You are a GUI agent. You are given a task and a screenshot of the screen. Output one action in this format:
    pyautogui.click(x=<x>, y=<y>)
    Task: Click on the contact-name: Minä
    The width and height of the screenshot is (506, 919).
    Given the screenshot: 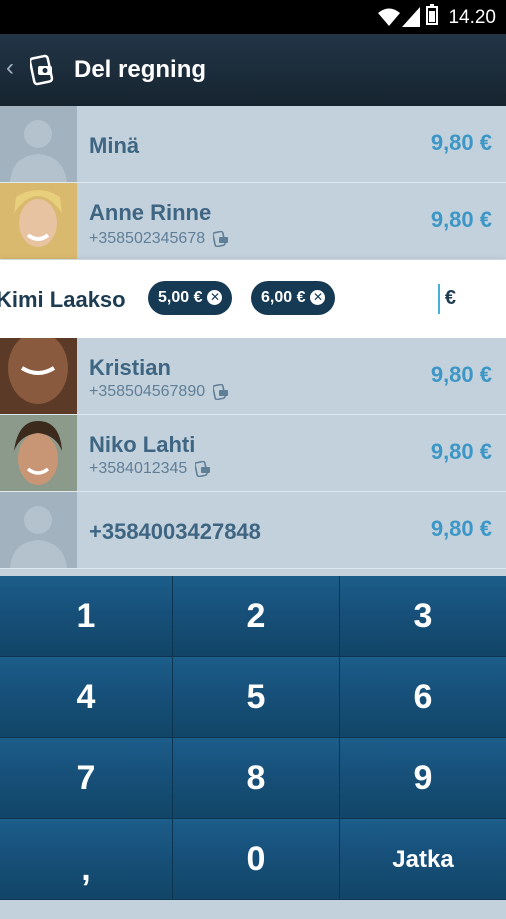 What is the action you would take?
    pyautogui.click(x=114, y=145)
    